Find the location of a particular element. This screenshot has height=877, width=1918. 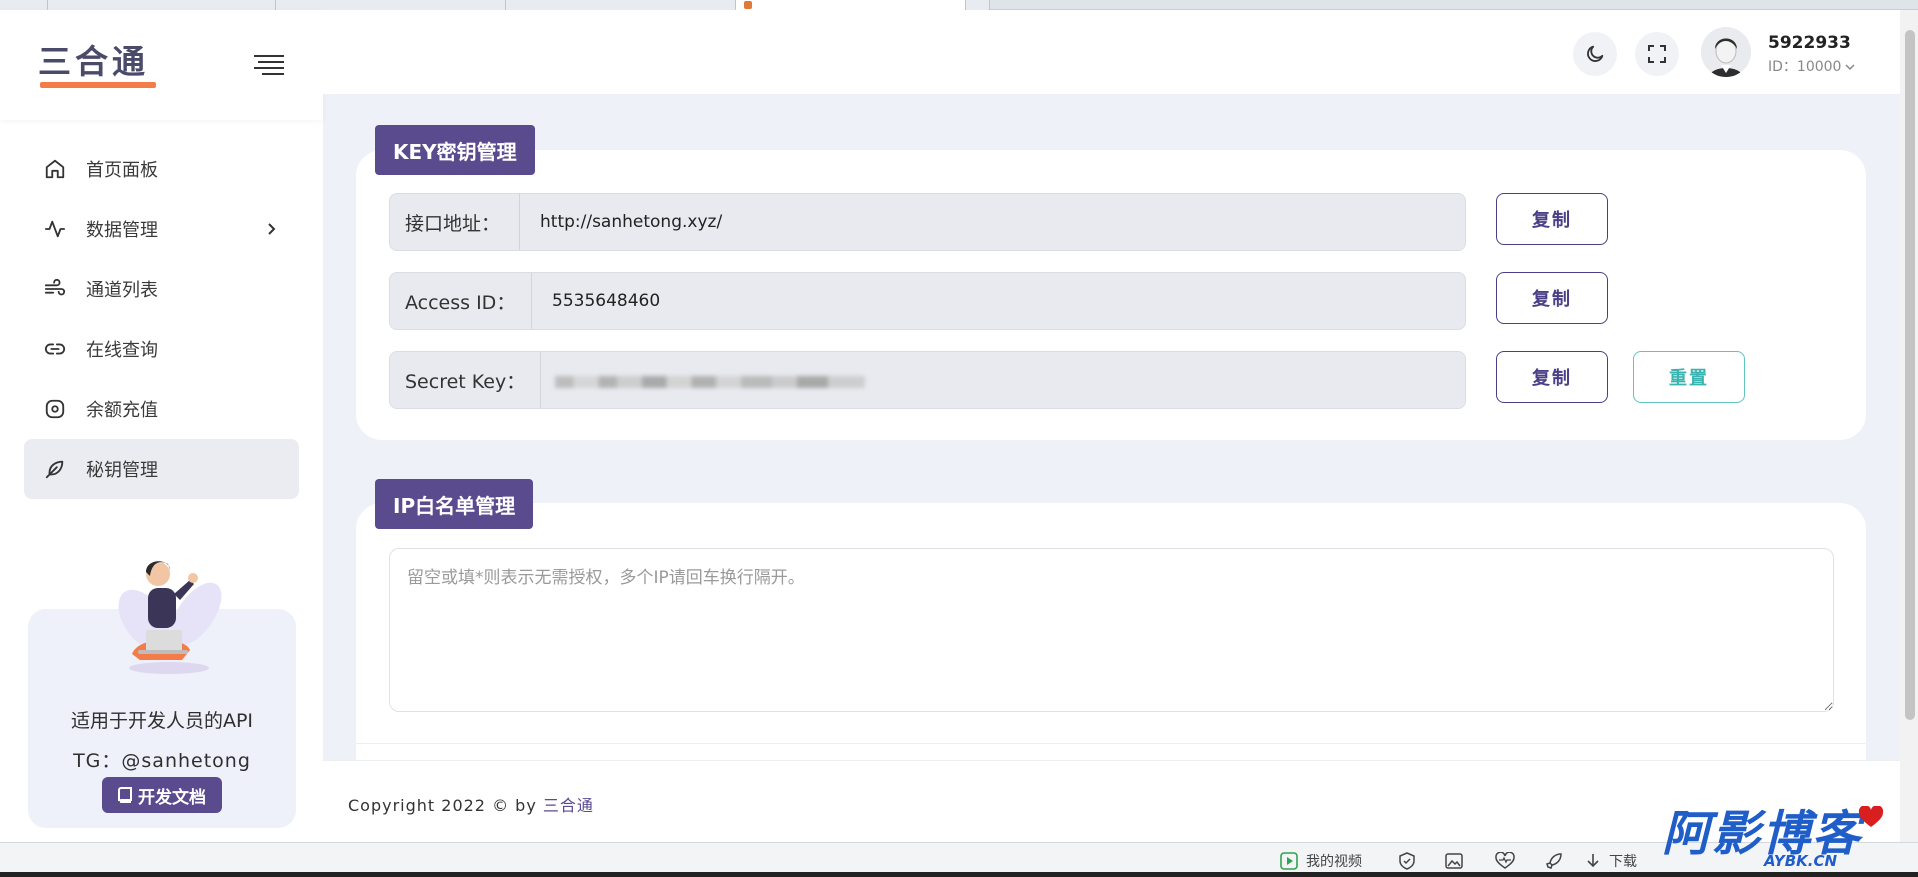

avatar is located at coordinates (1726, 52).